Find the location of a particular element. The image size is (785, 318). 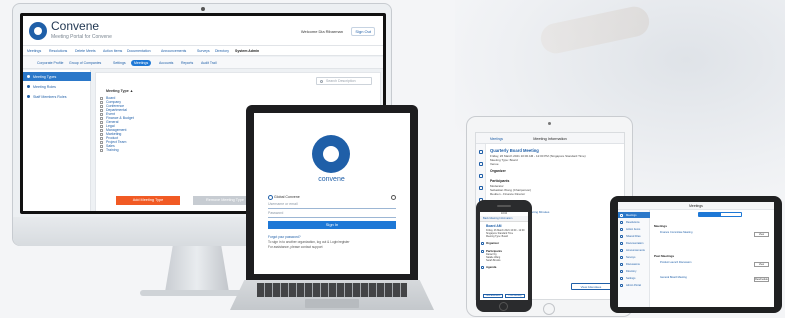

directory-icon is located at coordinates (621, 271).